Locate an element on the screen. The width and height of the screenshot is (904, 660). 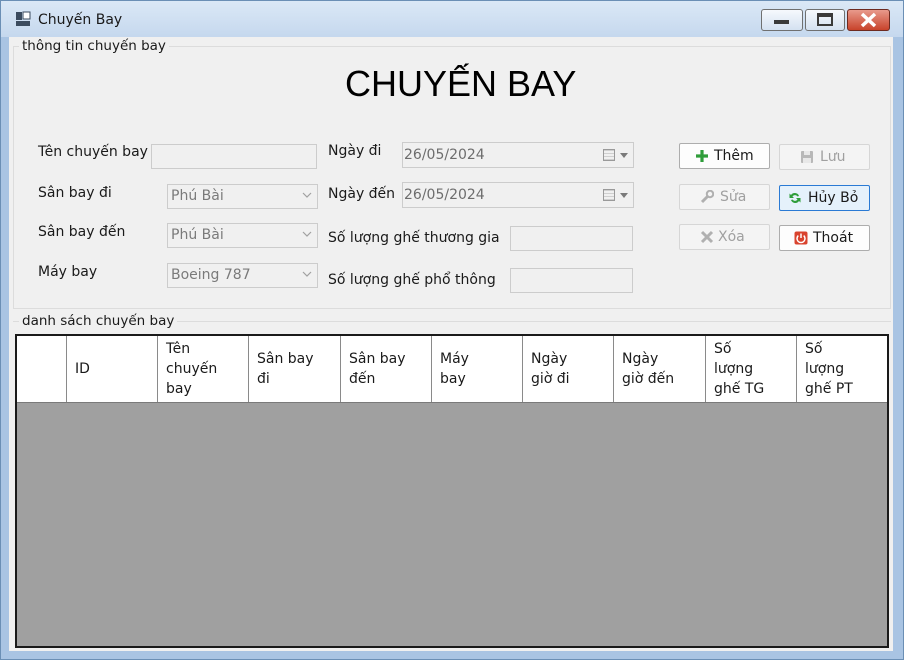
window-title: Chuyến Bay is located at coordinates (80, 20).